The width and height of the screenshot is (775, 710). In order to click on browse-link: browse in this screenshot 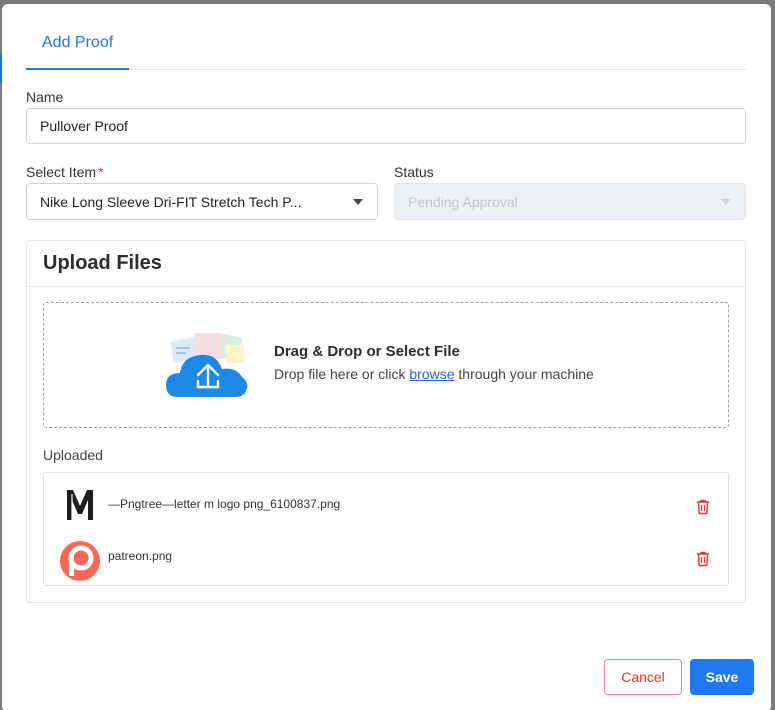, I will do `click(431, 374)`.